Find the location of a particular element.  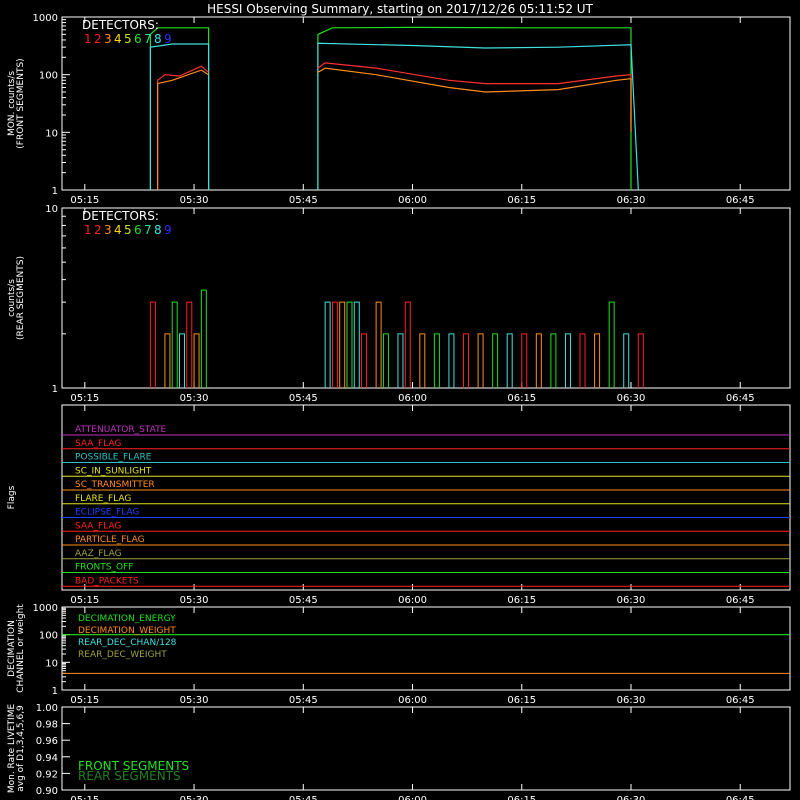

flag-label: SC_IN_SUNLIGHT is located at coordinates (113, 471).